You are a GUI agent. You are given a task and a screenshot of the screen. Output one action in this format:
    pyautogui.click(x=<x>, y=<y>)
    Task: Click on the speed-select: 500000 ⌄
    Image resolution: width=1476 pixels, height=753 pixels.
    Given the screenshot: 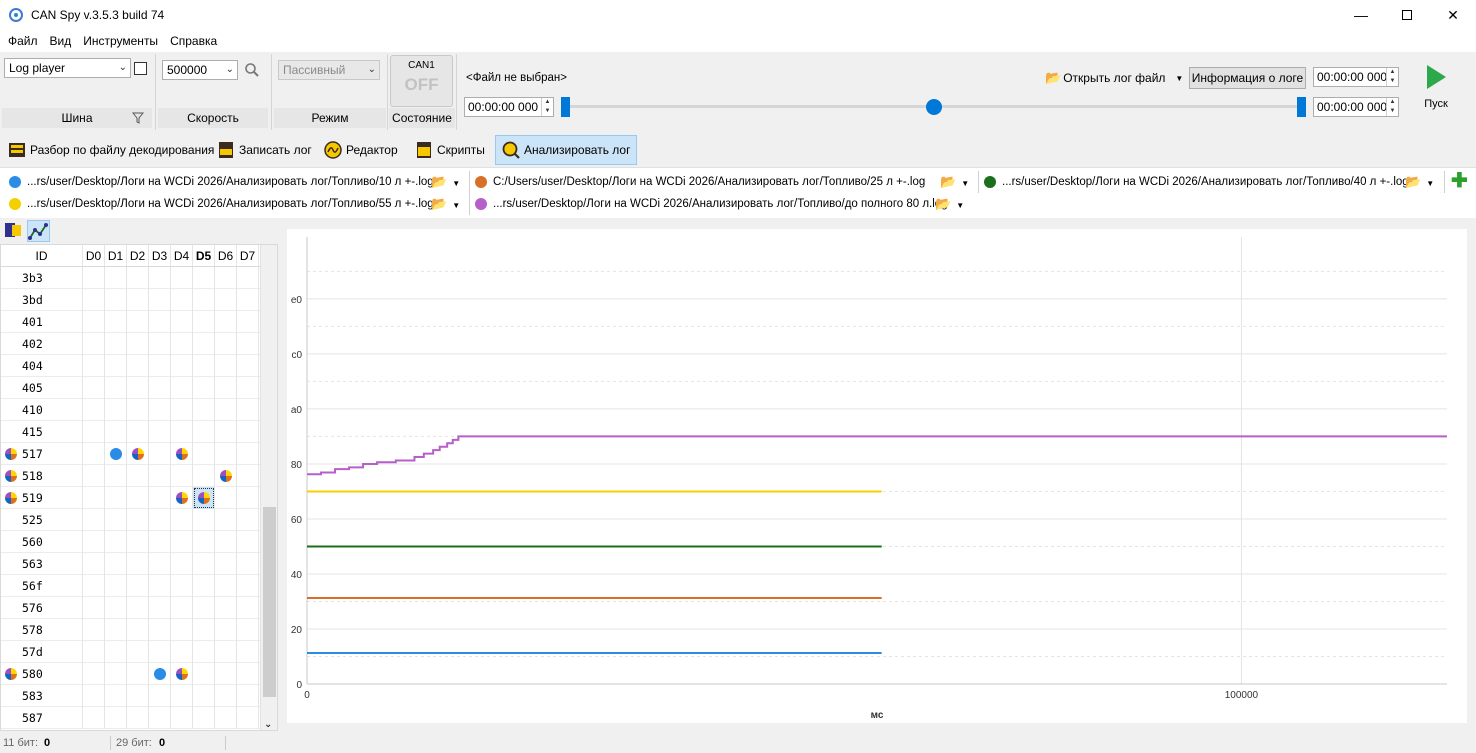 What is the action you would take?
    pyautogui.click(x=200, y=70)
    